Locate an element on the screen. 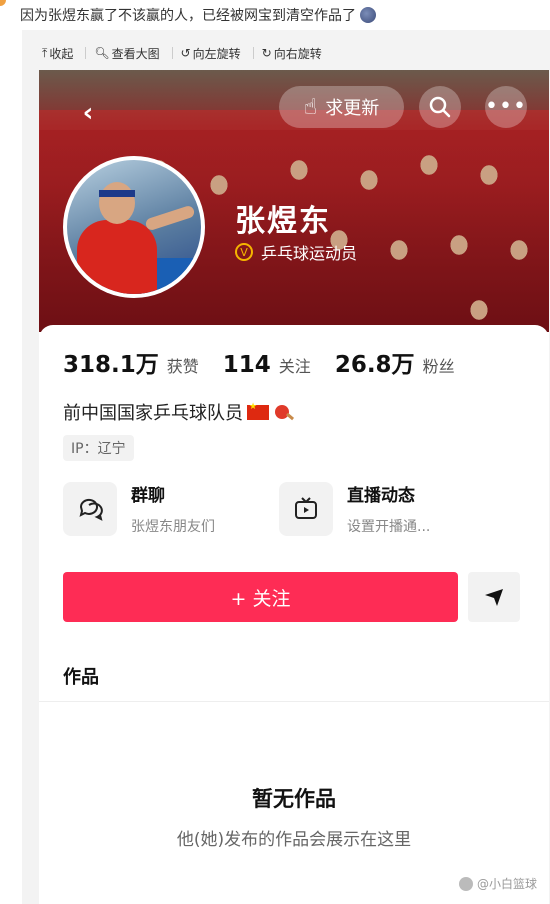 The image size is (550, 904). profile-bio: 前中国国家乒乓球队员 is located at coordinates (176, 412).